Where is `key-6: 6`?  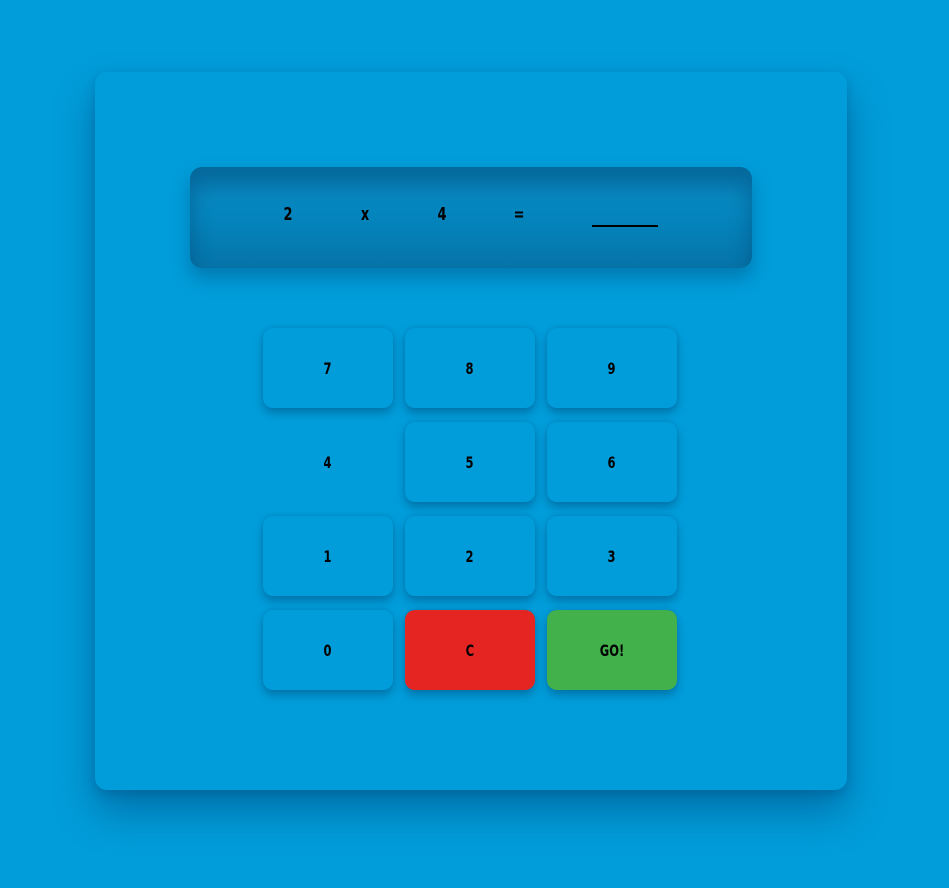
key-6: 6 is located at coordinates (612, 462).